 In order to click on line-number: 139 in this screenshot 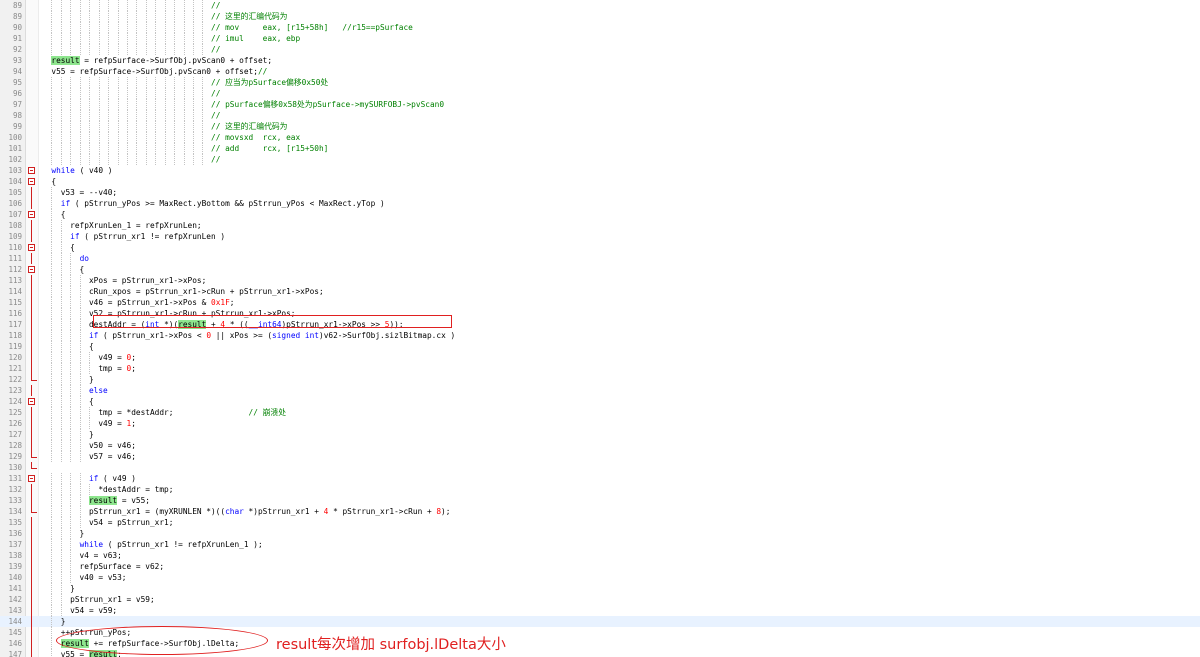, I will do `click(15, 566)`.